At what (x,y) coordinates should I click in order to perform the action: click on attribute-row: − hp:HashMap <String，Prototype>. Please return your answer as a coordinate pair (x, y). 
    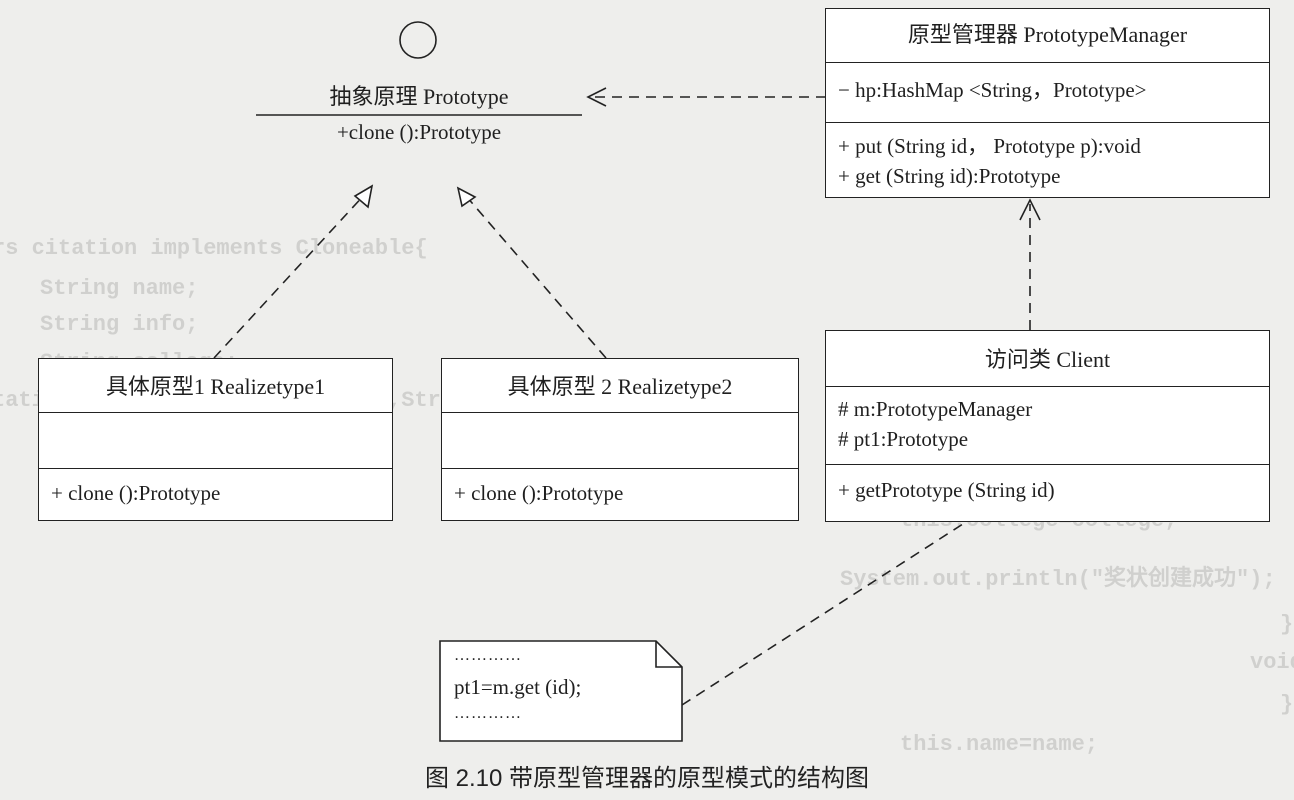
    Looking at the image, I should click on (992, 90).